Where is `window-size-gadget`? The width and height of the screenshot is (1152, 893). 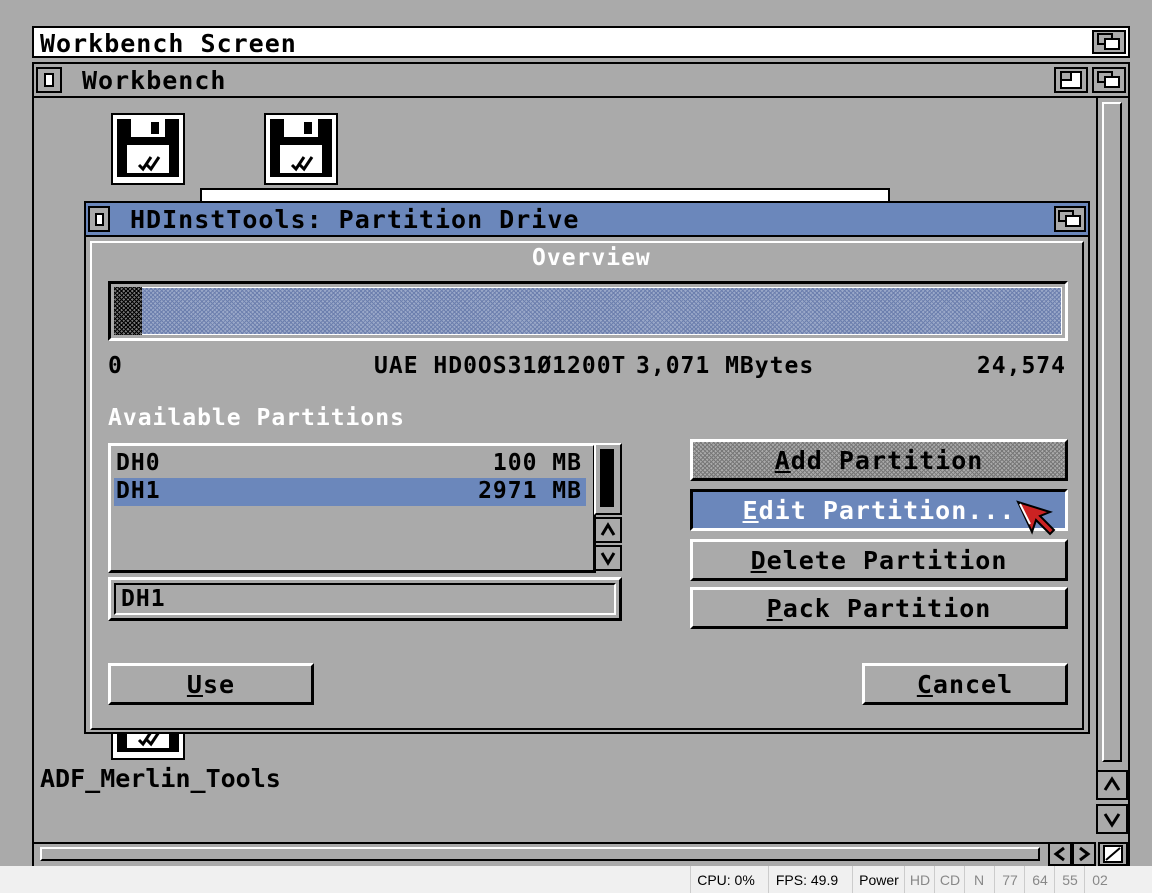 window-size-gadget is located at coordinates (1113, 854).